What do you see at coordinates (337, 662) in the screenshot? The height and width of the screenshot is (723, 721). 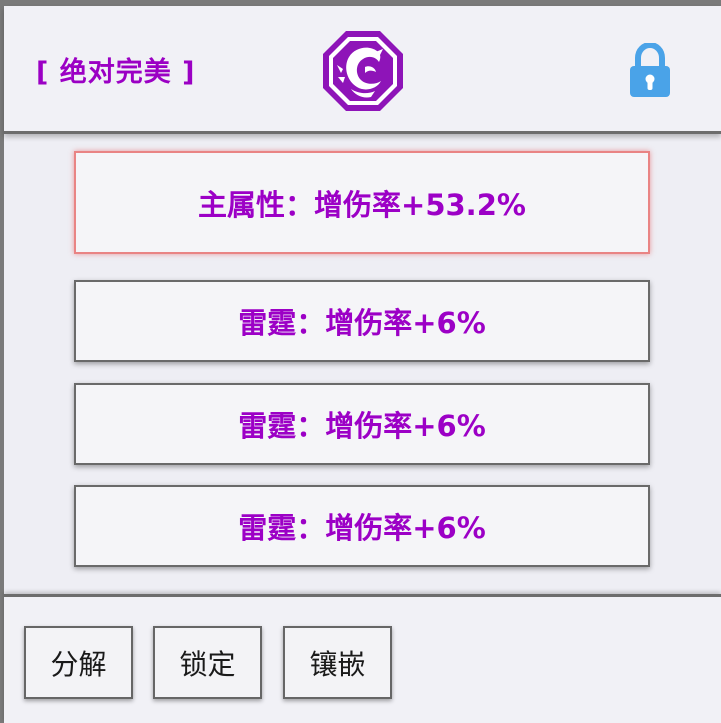 I see `inlay-button: 镶嵌` at bounding box center [337, 662].